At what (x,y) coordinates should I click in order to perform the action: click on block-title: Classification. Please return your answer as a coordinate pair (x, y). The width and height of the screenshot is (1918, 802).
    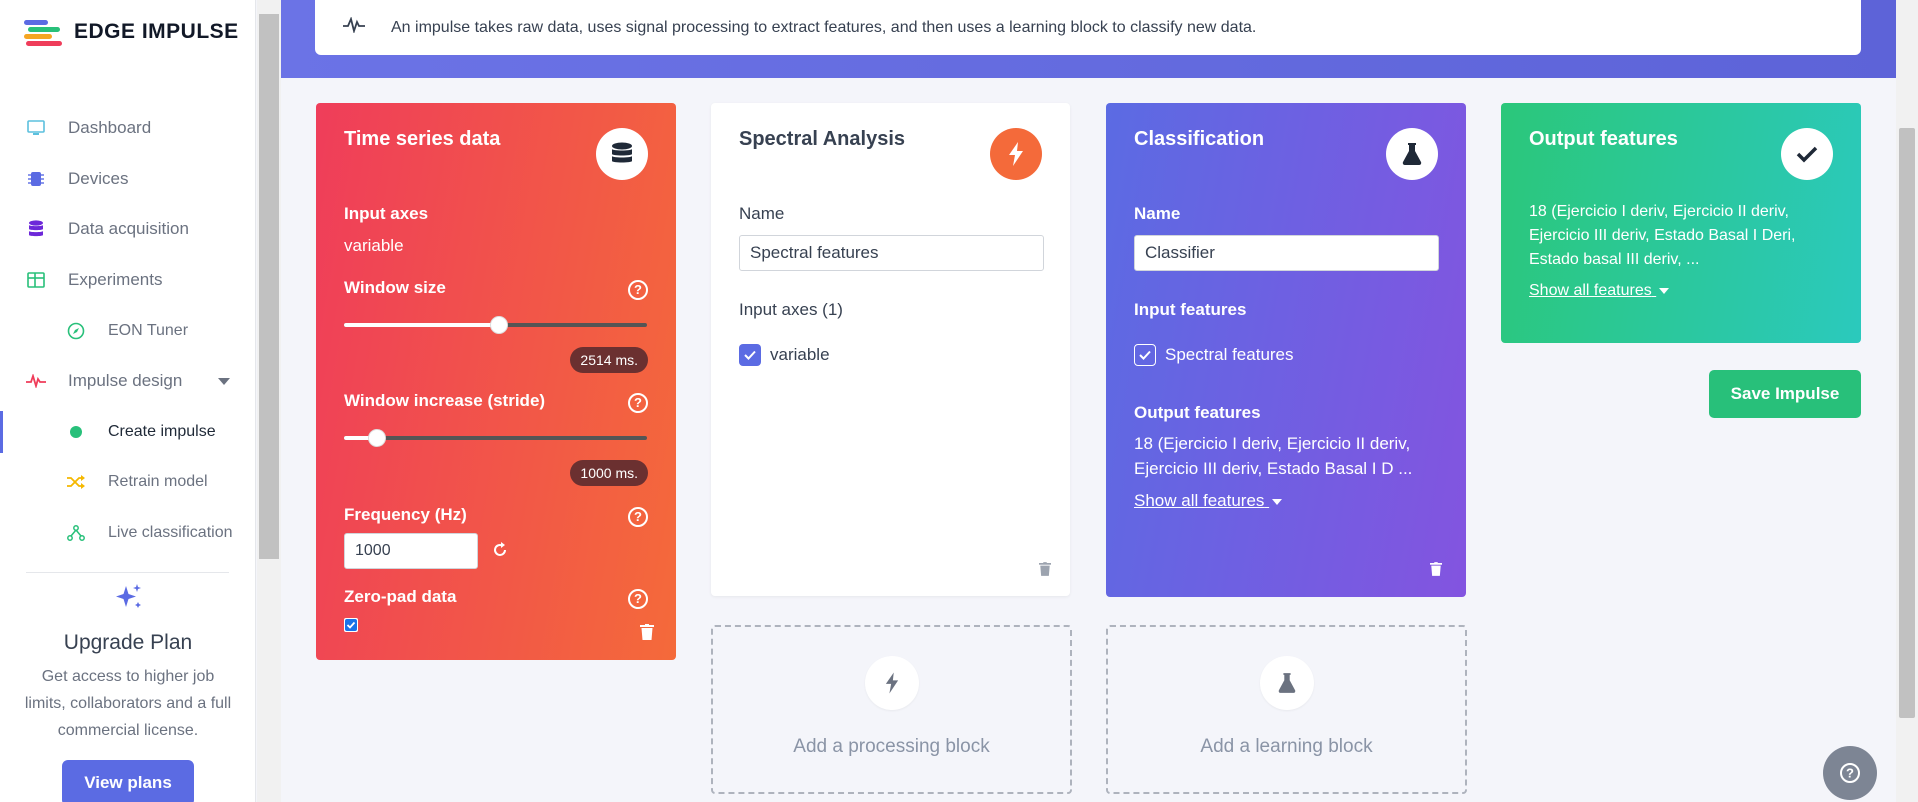
    Looking at the image, I should click on (1199, 139).